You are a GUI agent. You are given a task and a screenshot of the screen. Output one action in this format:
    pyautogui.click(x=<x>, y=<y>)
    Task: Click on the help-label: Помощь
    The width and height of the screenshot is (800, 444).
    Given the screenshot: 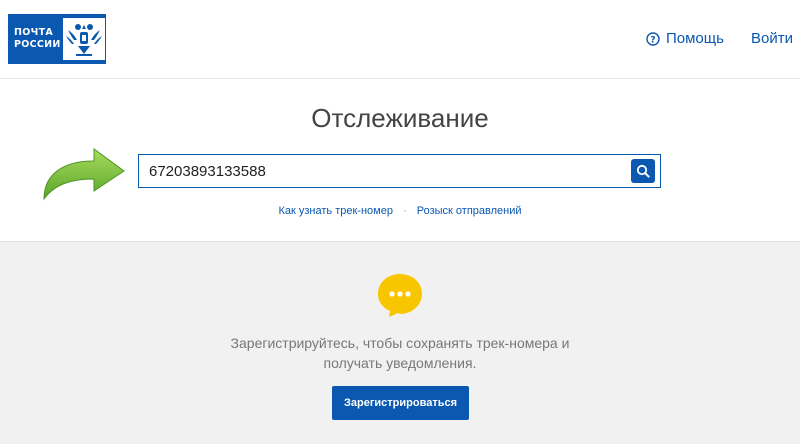 What is the action you would take?
    pyautogui.click(x=695, y=38)
    